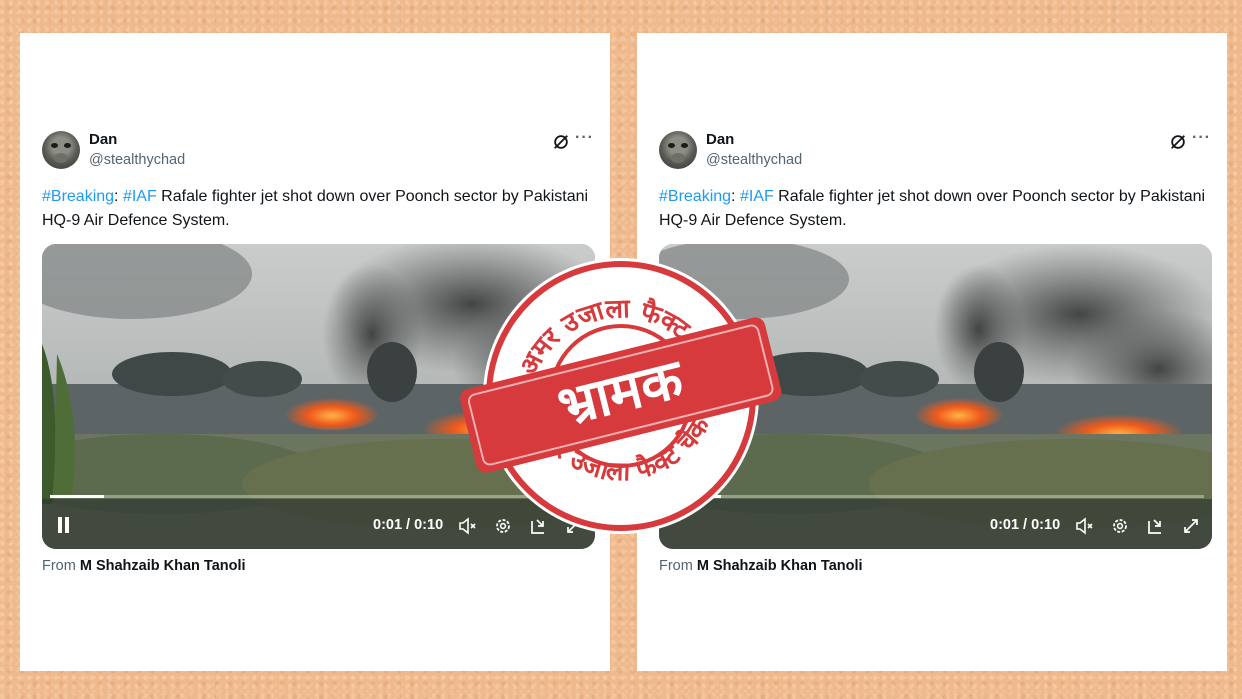  What do you see at coordinates (1191, 526) in the screenshot?
I see `fullscreen-icon` at bounding box center [1191, 526].